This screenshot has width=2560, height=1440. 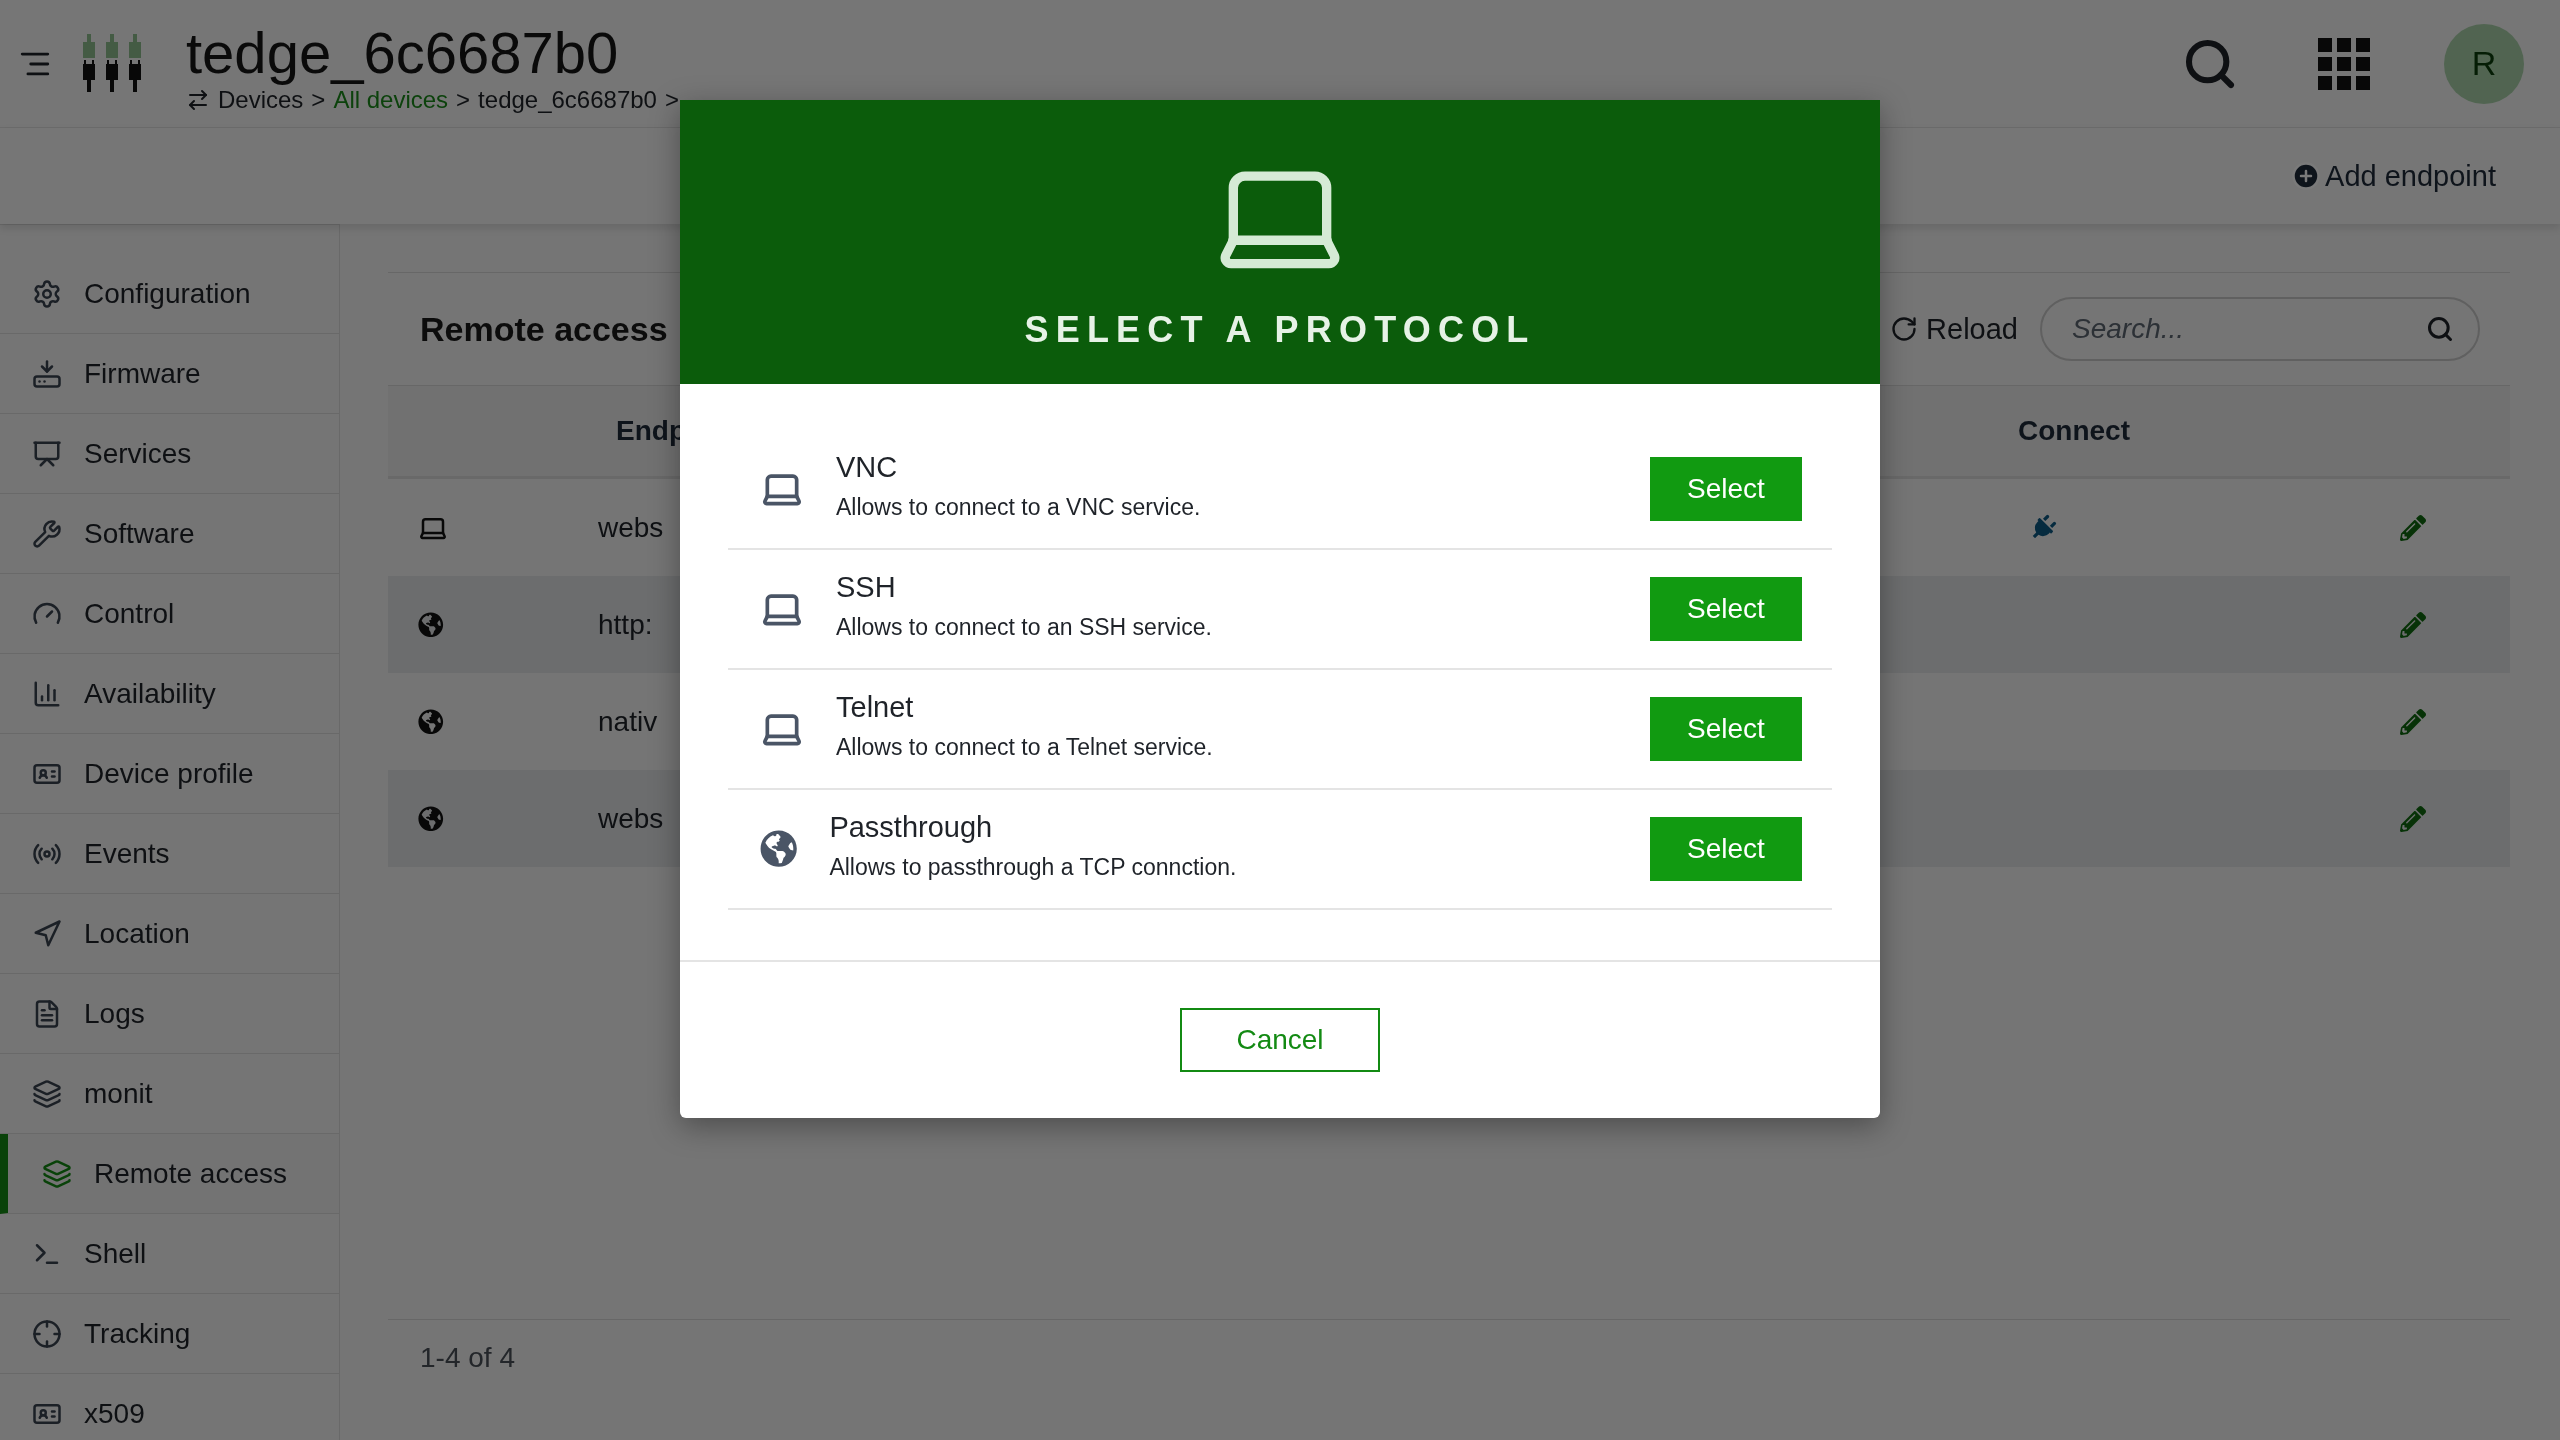 I want to click on sidebar-label: monit, so click(x=118, y=1093).